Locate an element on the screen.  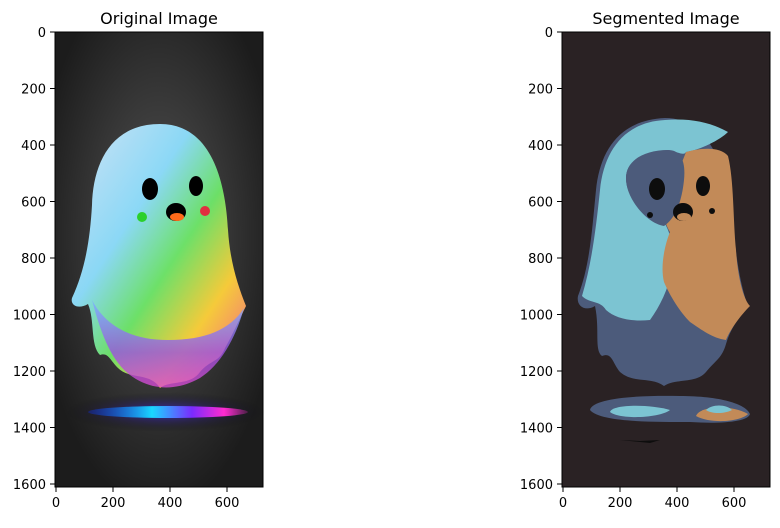
panel-title: Segmented Image is located at coordinates (665, 18).